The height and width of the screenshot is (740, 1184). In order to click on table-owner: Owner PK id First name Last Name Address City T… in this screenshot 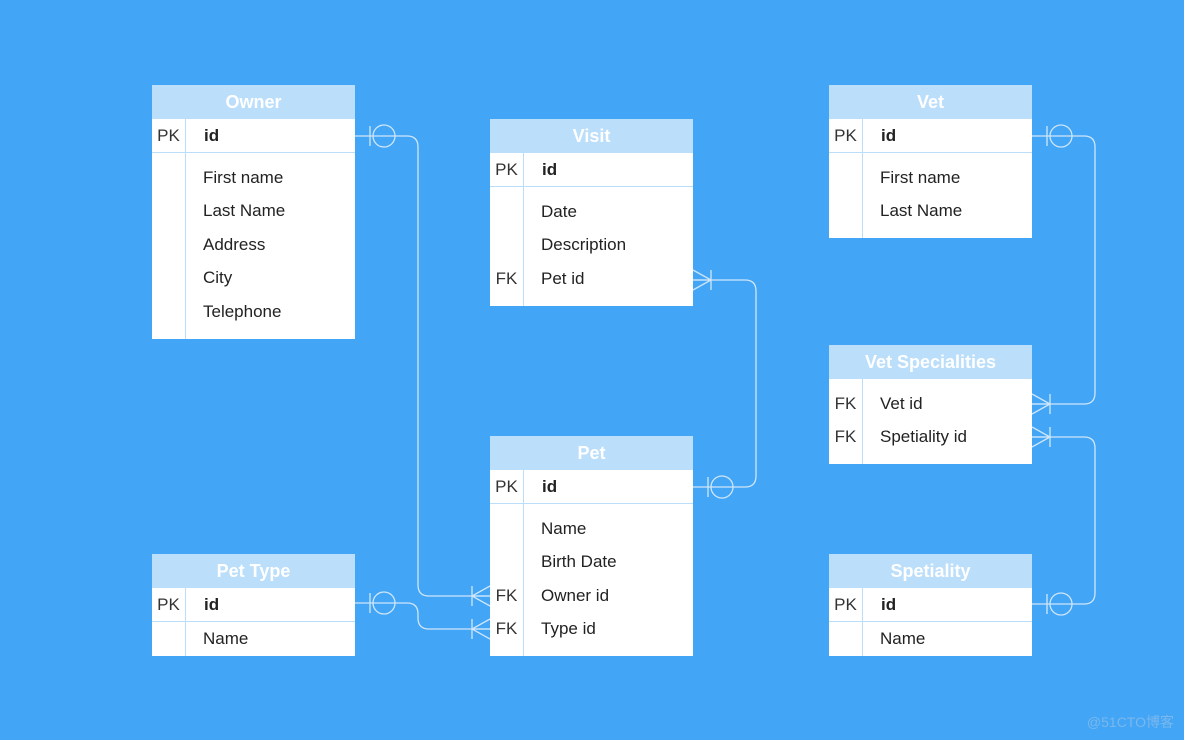, I will do `click(253, 212)`.